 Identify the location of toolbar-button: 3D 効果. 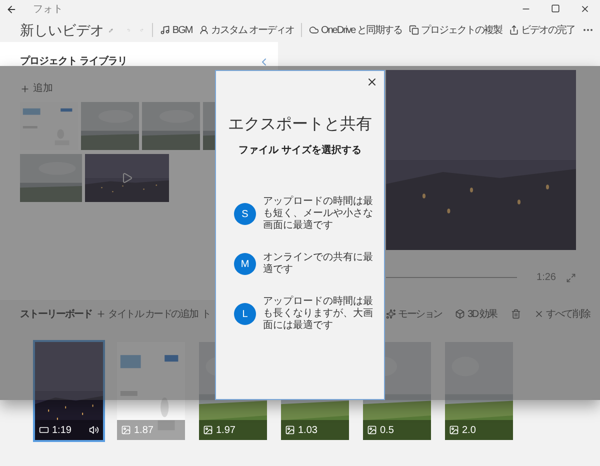
(476, 314).